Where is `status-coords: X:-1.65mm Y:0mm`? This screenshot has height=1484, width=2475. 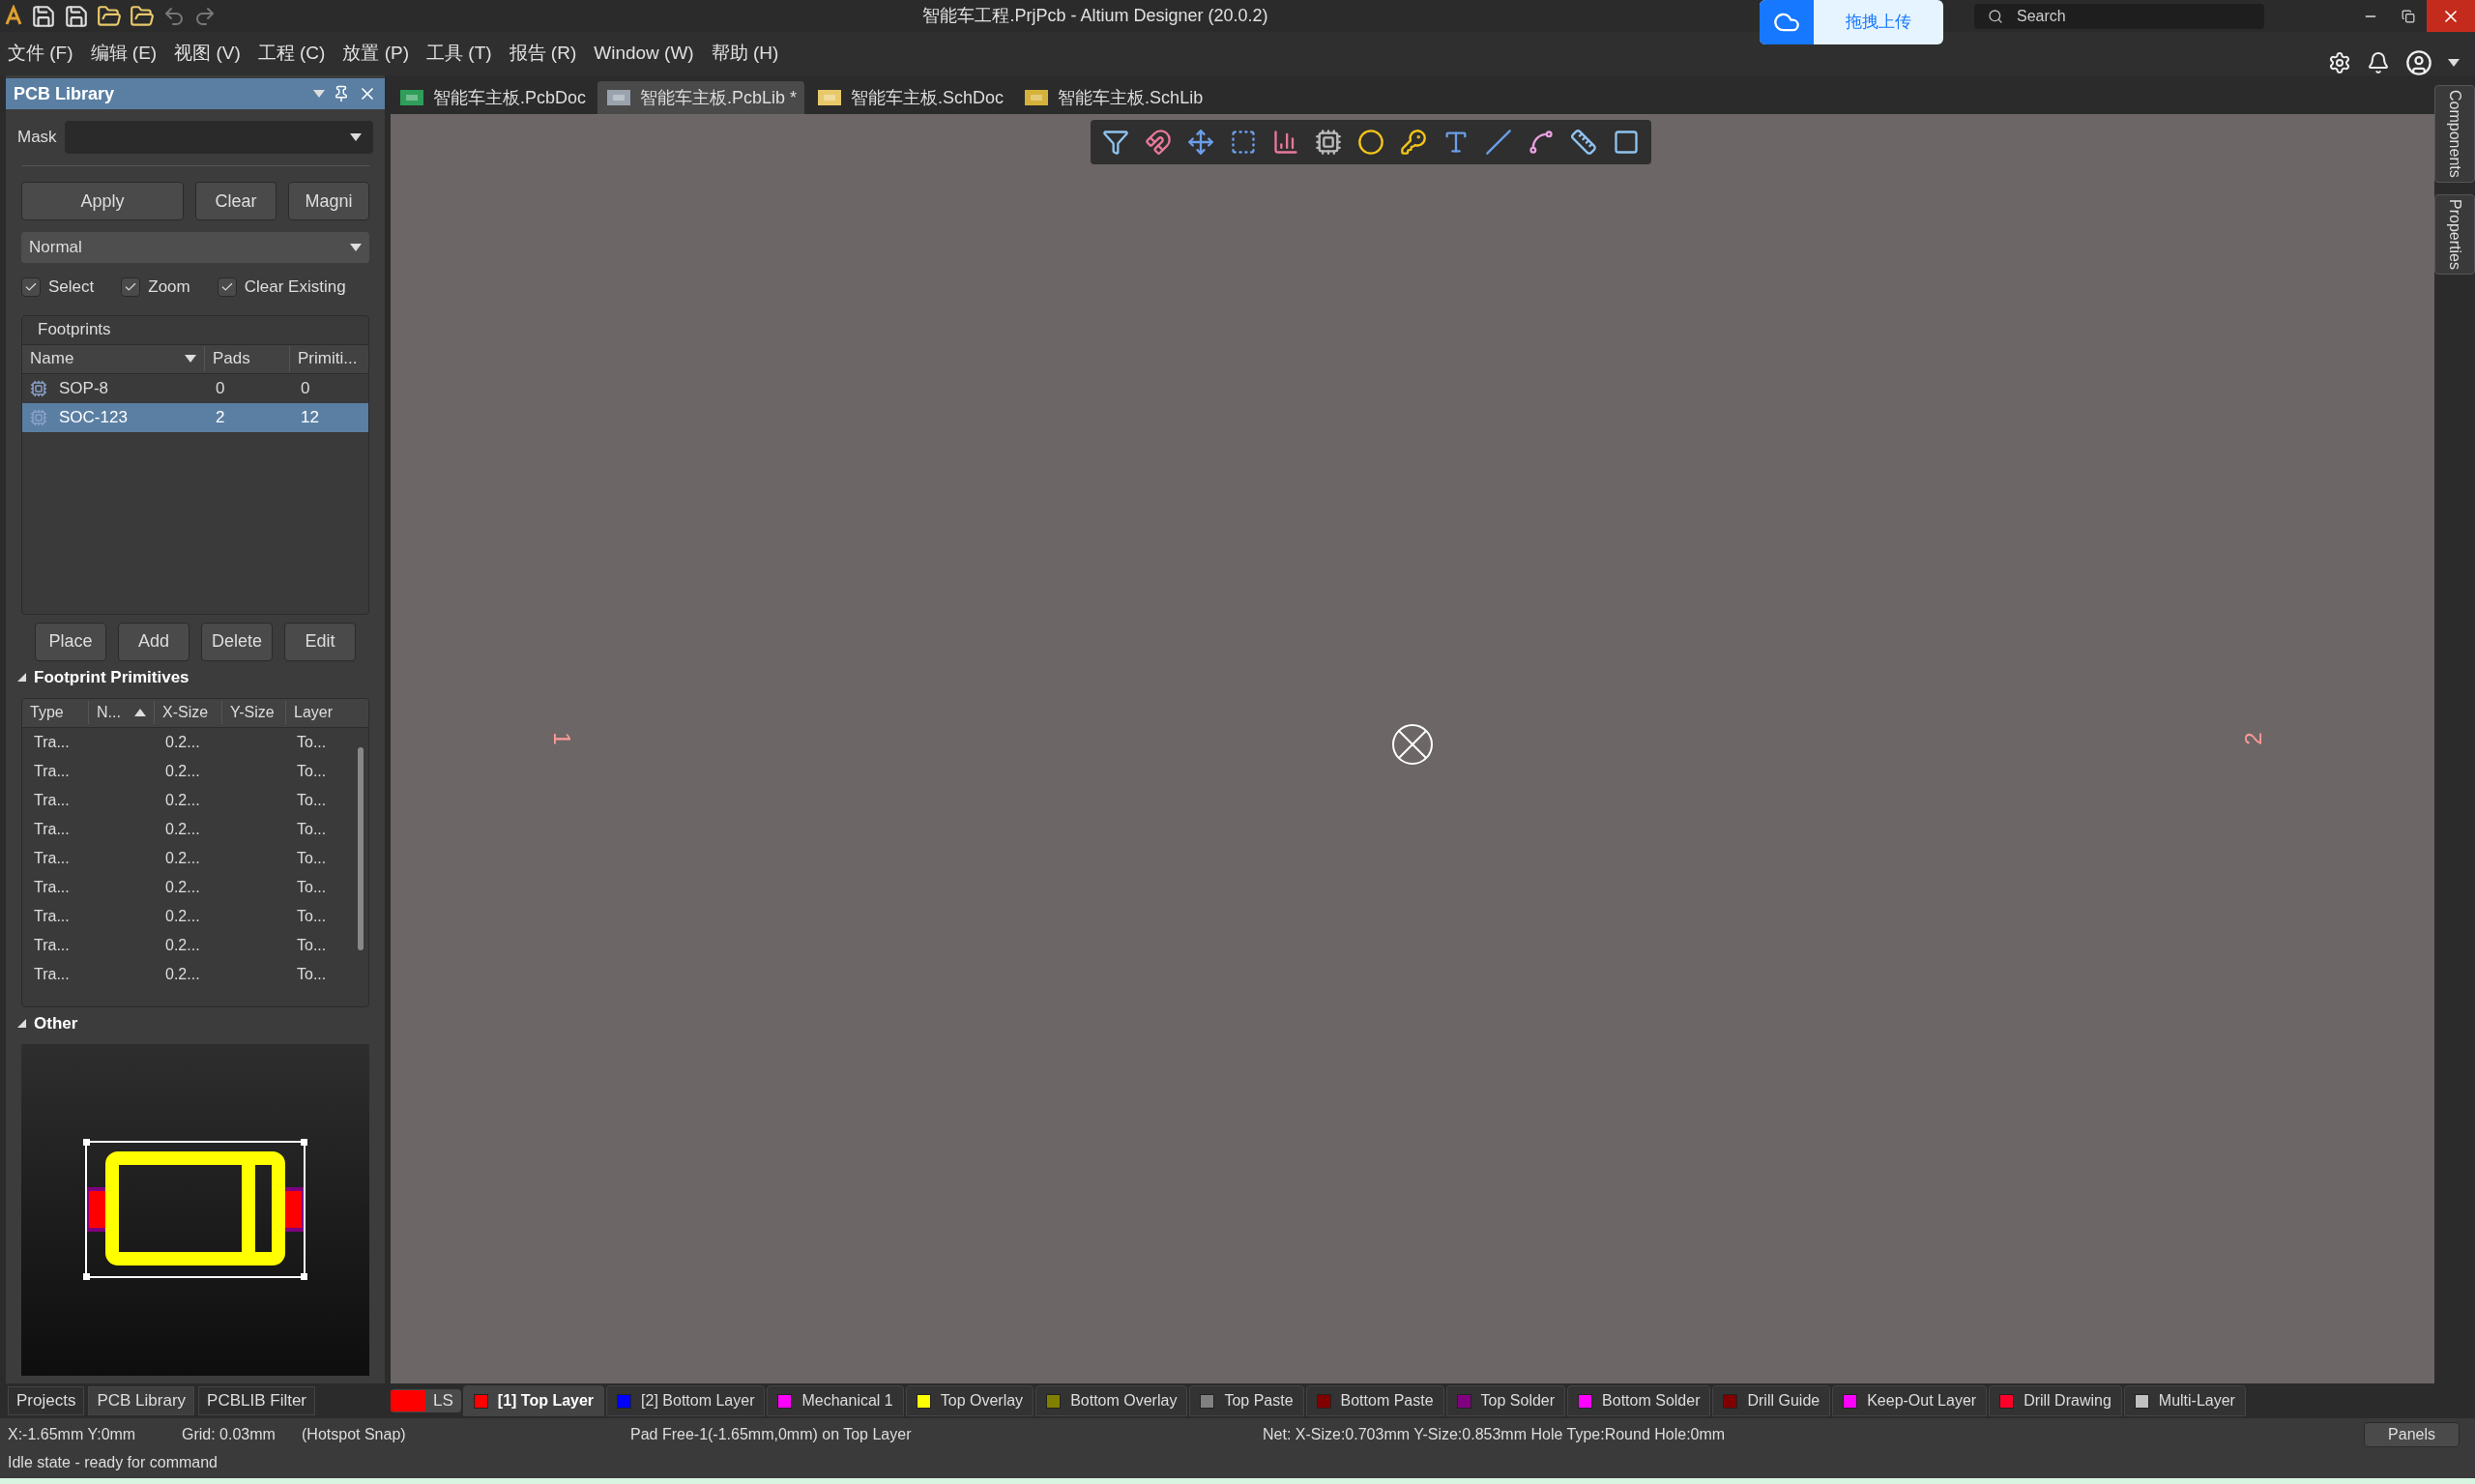
status-coords: X:-1.65mm Y:0mm is located at coordinates (72, 1435).